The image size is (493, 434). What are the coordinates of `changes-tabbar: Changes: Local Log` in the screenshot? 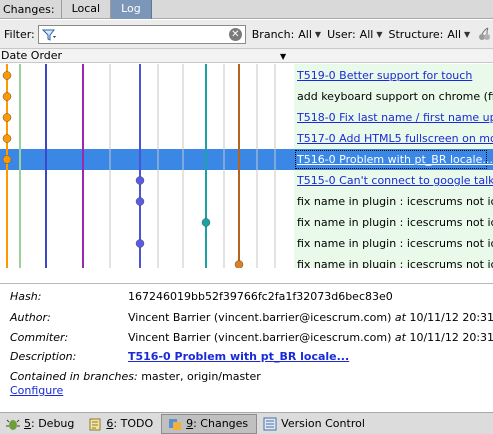 It's located at (246, 9).